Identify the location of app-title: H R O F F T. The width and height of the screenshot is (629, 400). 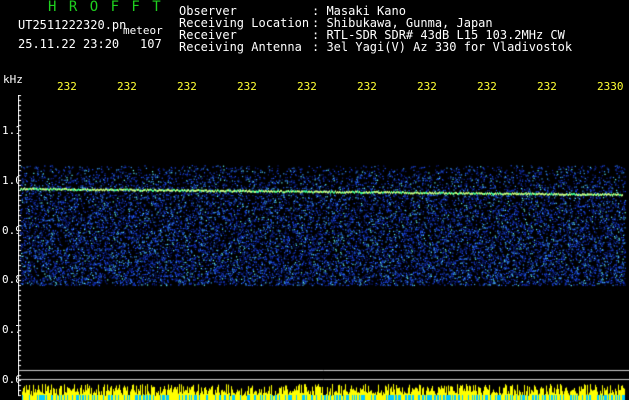
(105, 7).